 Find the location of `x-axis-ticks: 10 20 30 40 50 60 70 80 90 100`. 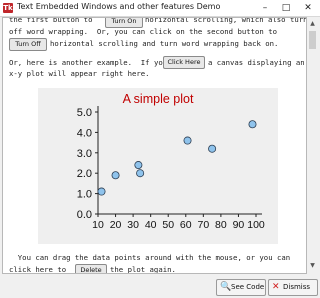

x-axis-ticks: 10 20 30 40 50 60 70 80 90 100 is located at coordinates (178, 222).